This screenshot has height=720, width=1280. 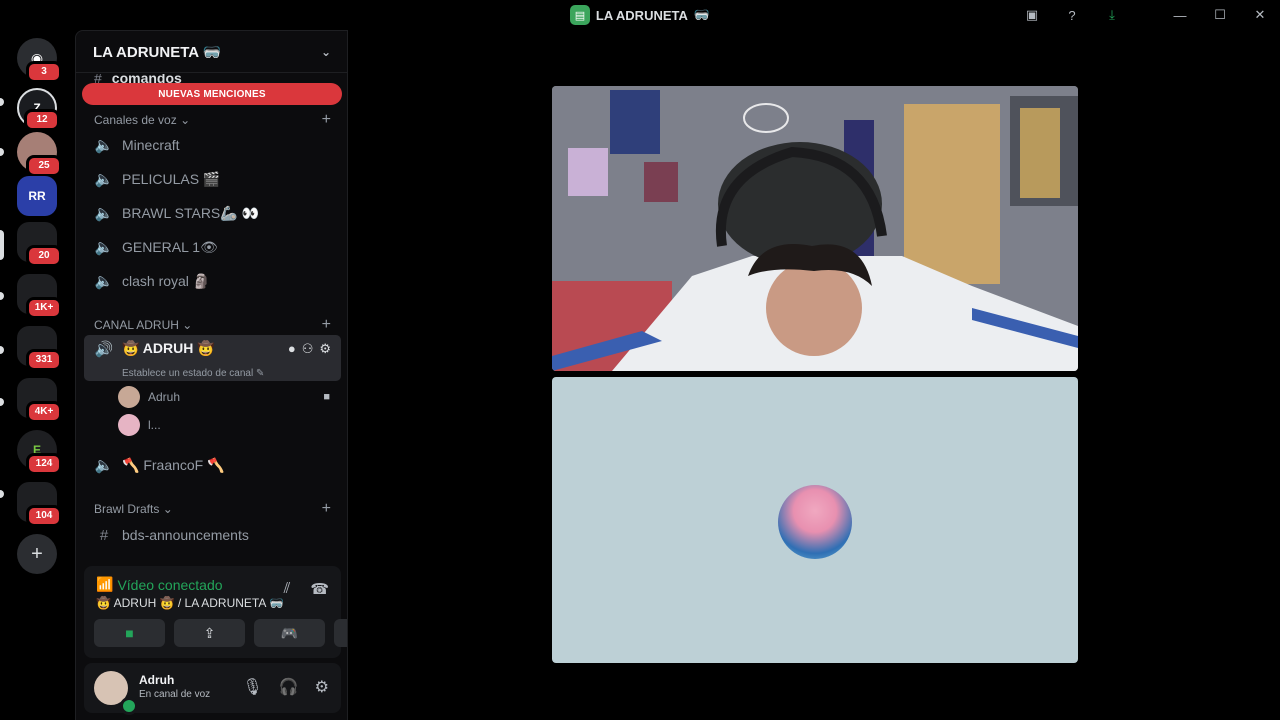 What do you see at coordinates (1032, 15) in the screenshot?
I see `inbox-icon: ▣` at bounding box center [1032, 15].